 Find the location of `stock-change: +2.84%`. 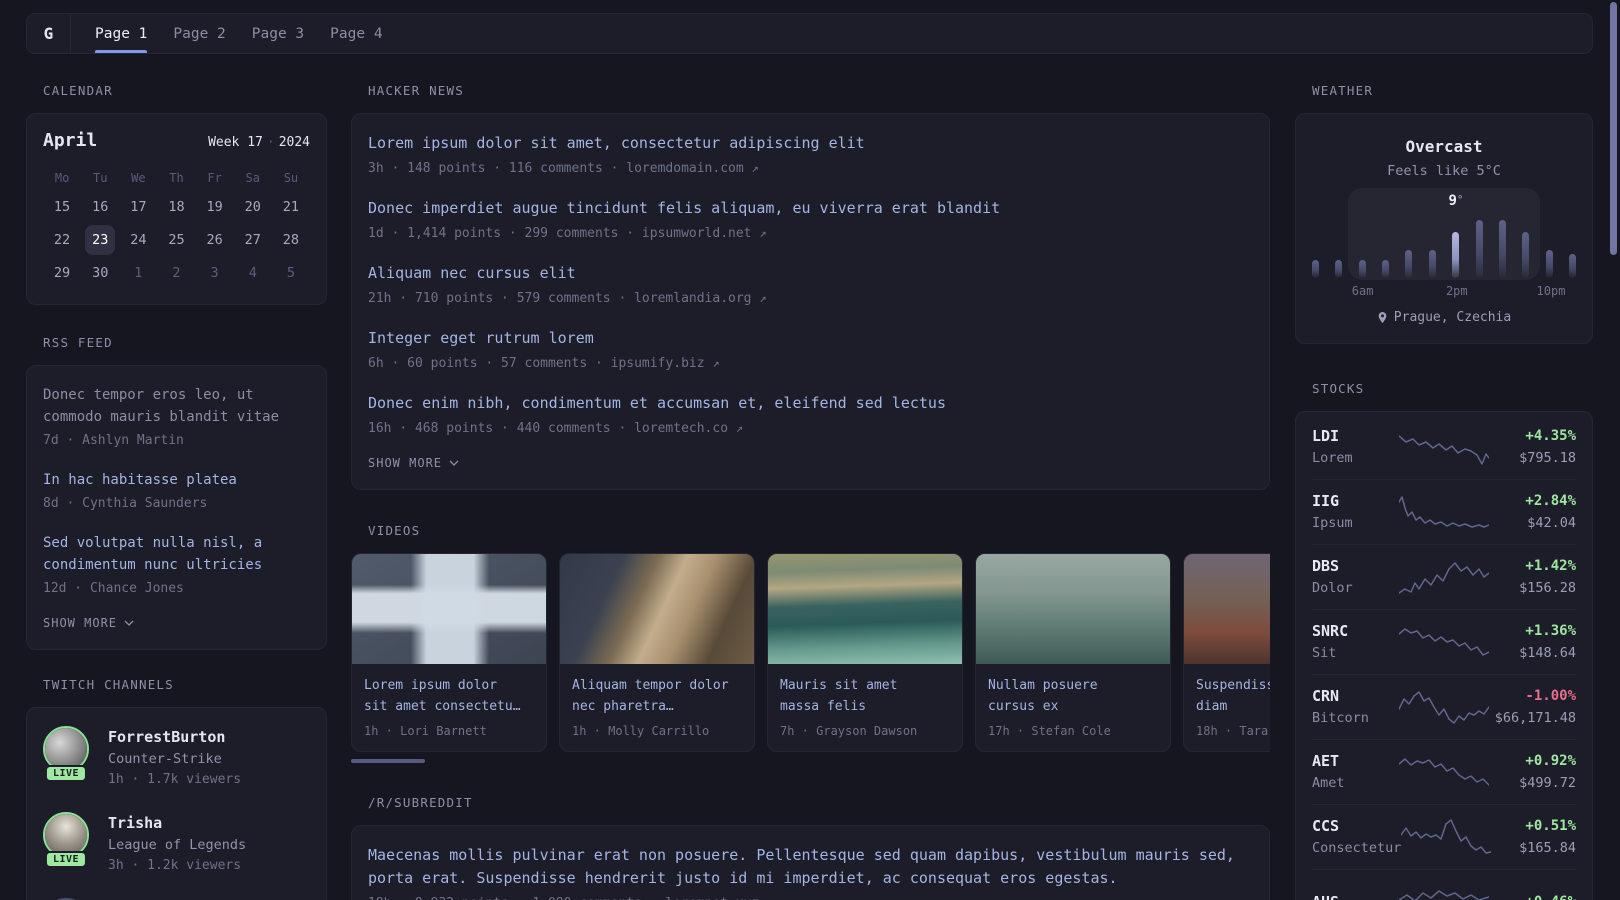

stock-change: +2.84% is located at coordinates (1550, 501).